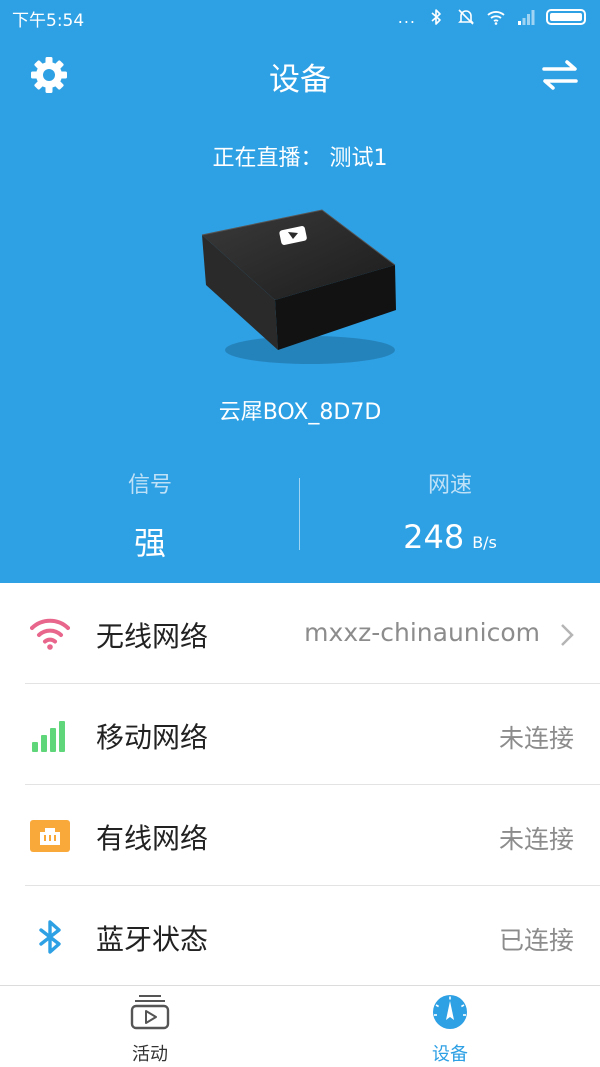 This screenshot has height=1067, width=600. I want to click on list-item-label: 有线网络, so click(152, 838).